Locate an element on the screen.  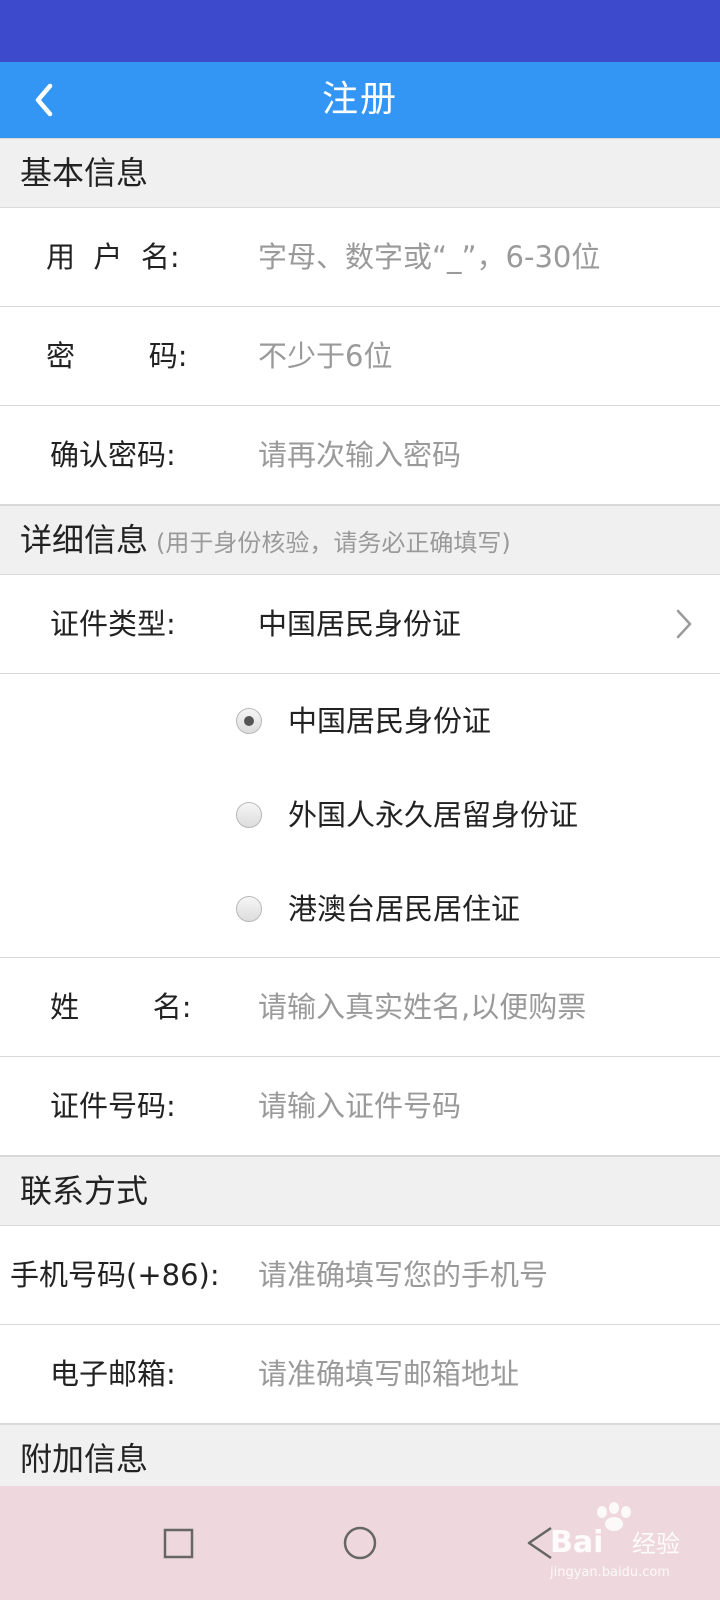
section-note: (用于身份核验，请务必正确填写) is located at coordinates (333, 543).